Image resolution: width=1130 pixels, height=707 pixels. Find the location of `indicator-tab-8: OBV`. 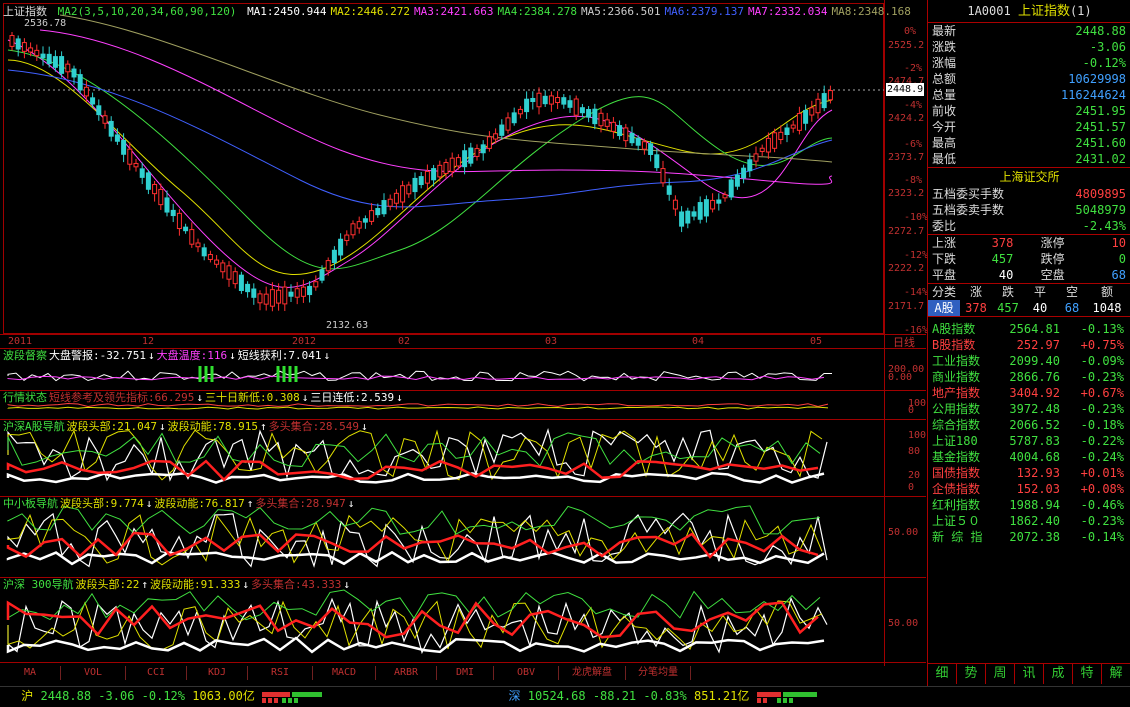

indicator-tab-8: OBV is located at coordinates (526, 673).